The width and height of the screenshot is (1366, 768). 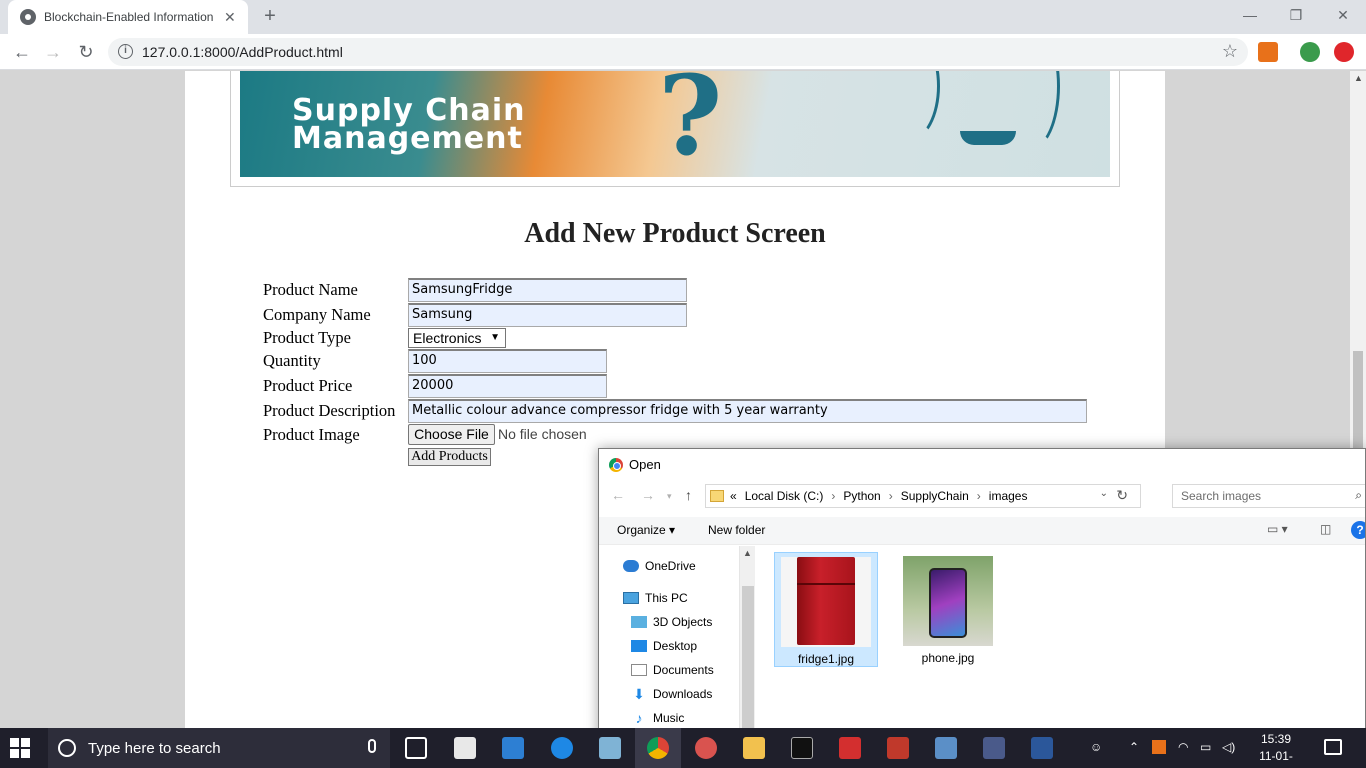 I want to click on file-item-fridge: fridge1.jpg, so click(x=826, y=609).